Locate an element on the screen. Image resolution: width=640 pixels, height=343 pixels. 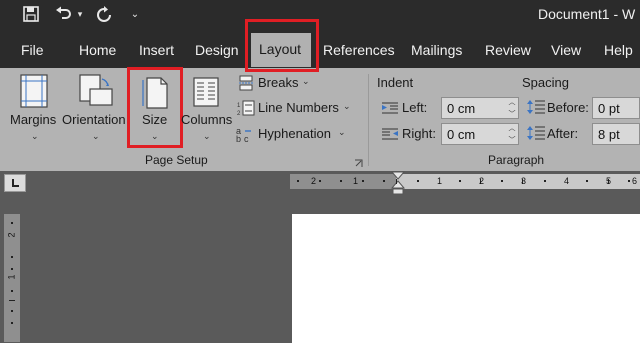
margins-icon is located at coordinates (34, 93).